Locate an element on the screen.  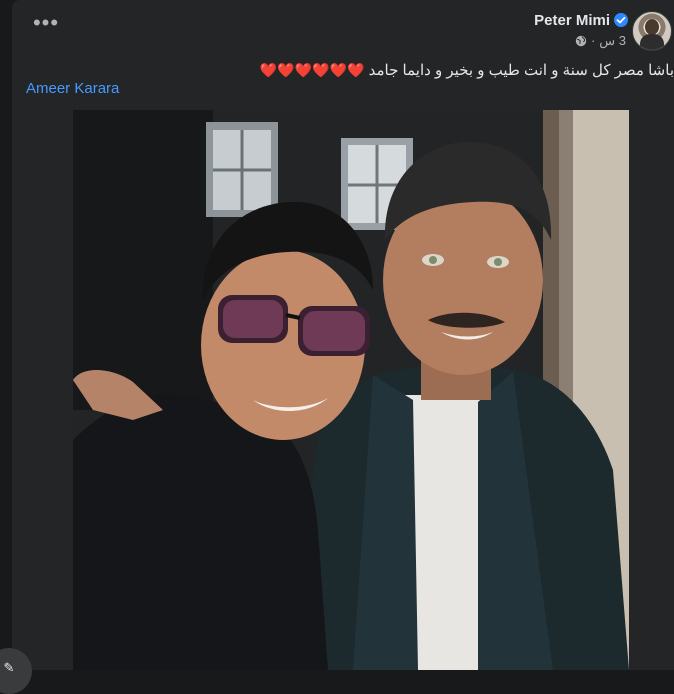
author-name: Peter Mimi is located at coordinates (572, 21).